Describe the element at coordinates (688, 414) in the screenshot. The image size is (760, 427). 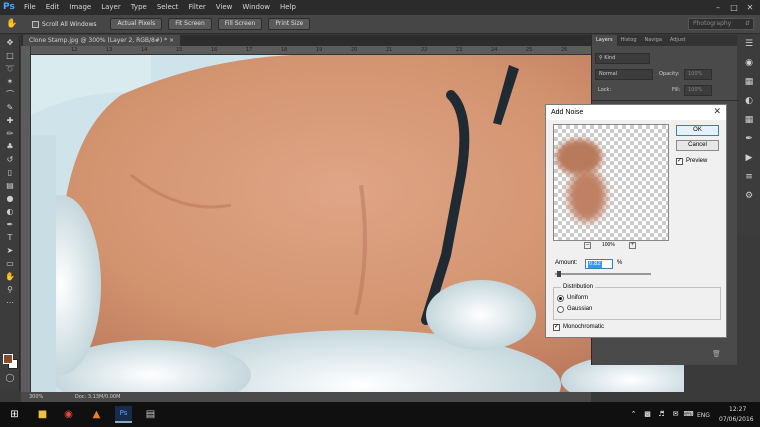
I see `keyboard-icon: ⌨` at that location.